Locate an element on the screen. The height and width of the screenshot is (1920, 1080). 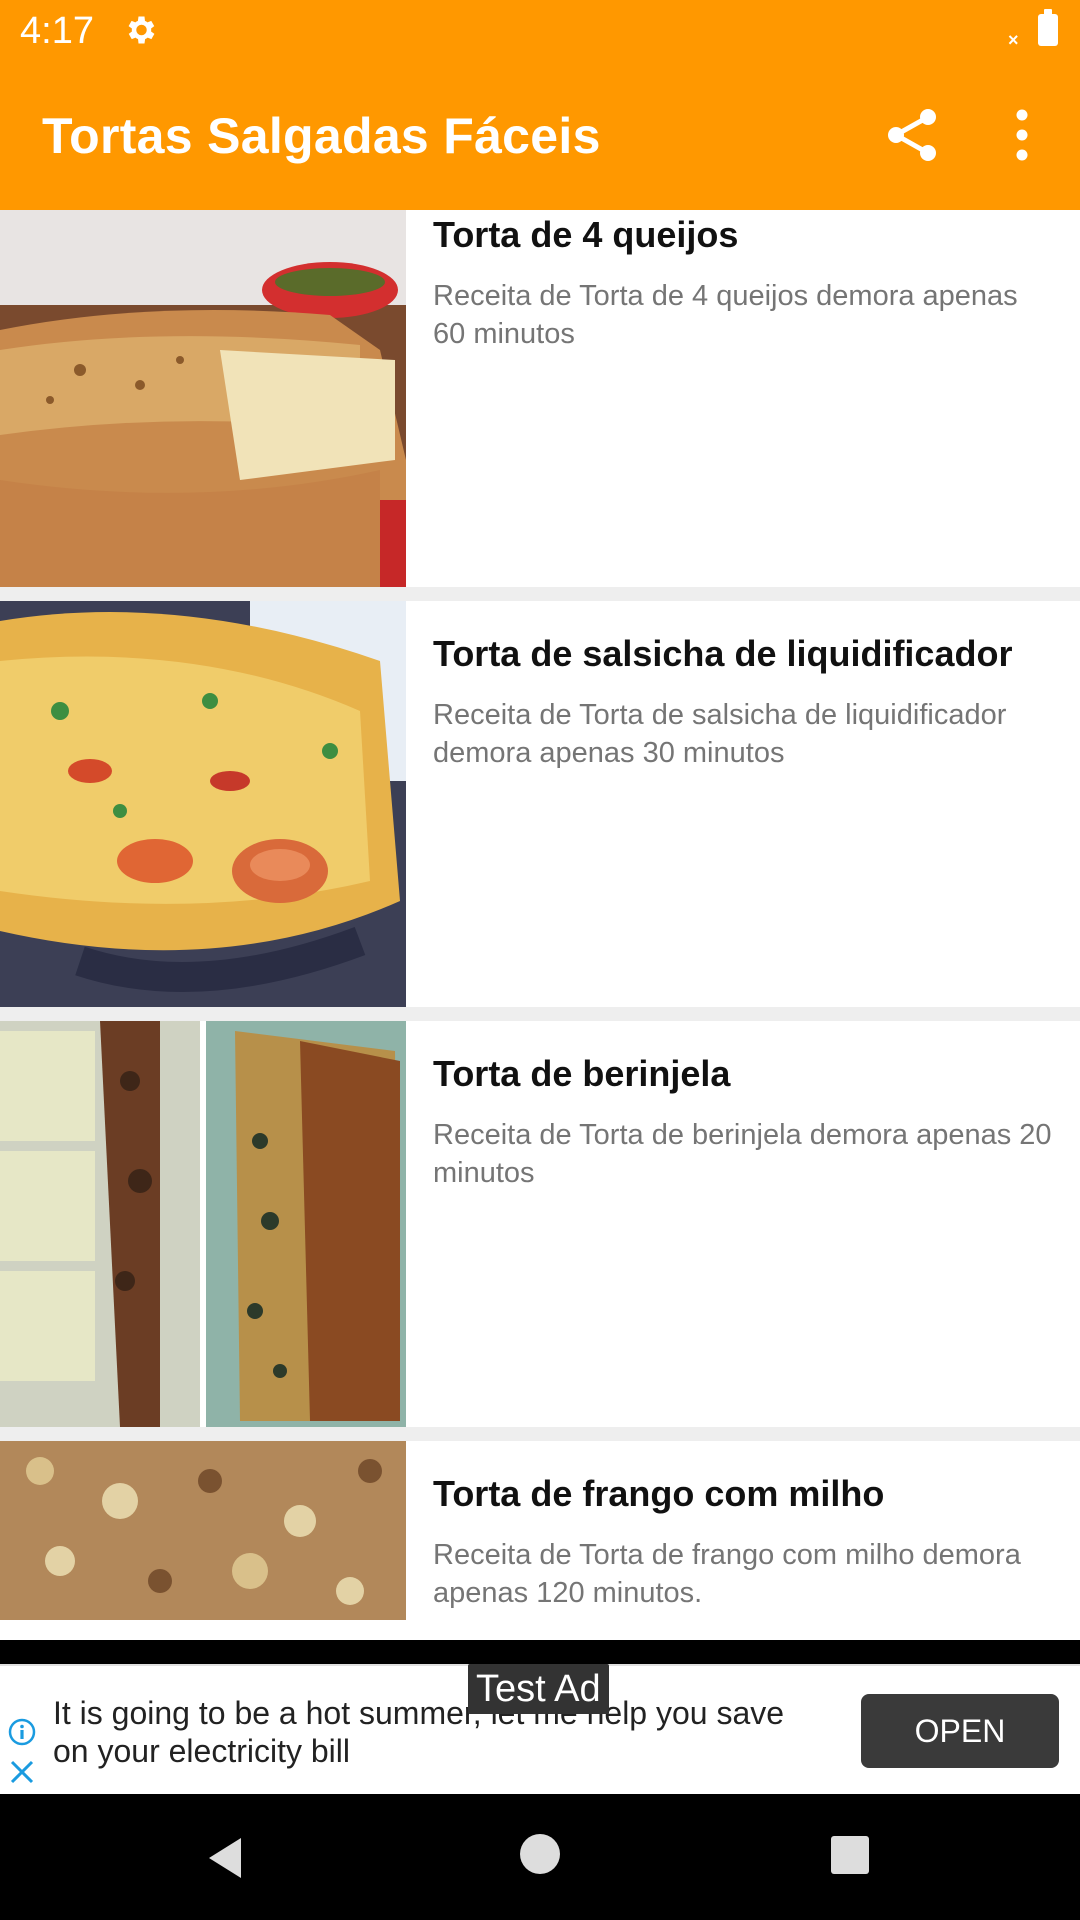
share-icon is located at coordinates (912, 135).